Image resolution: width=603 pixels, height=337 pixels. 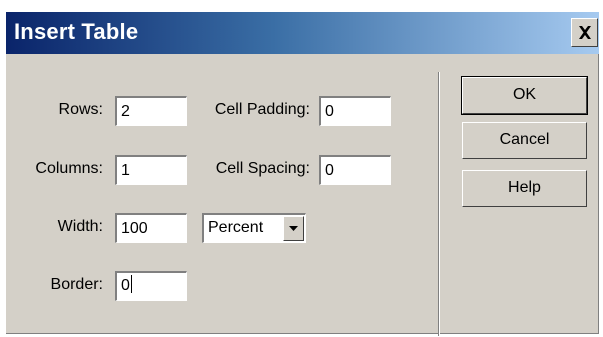 I want to click on title-bar: Insert Table, so click(x=302, y=33).